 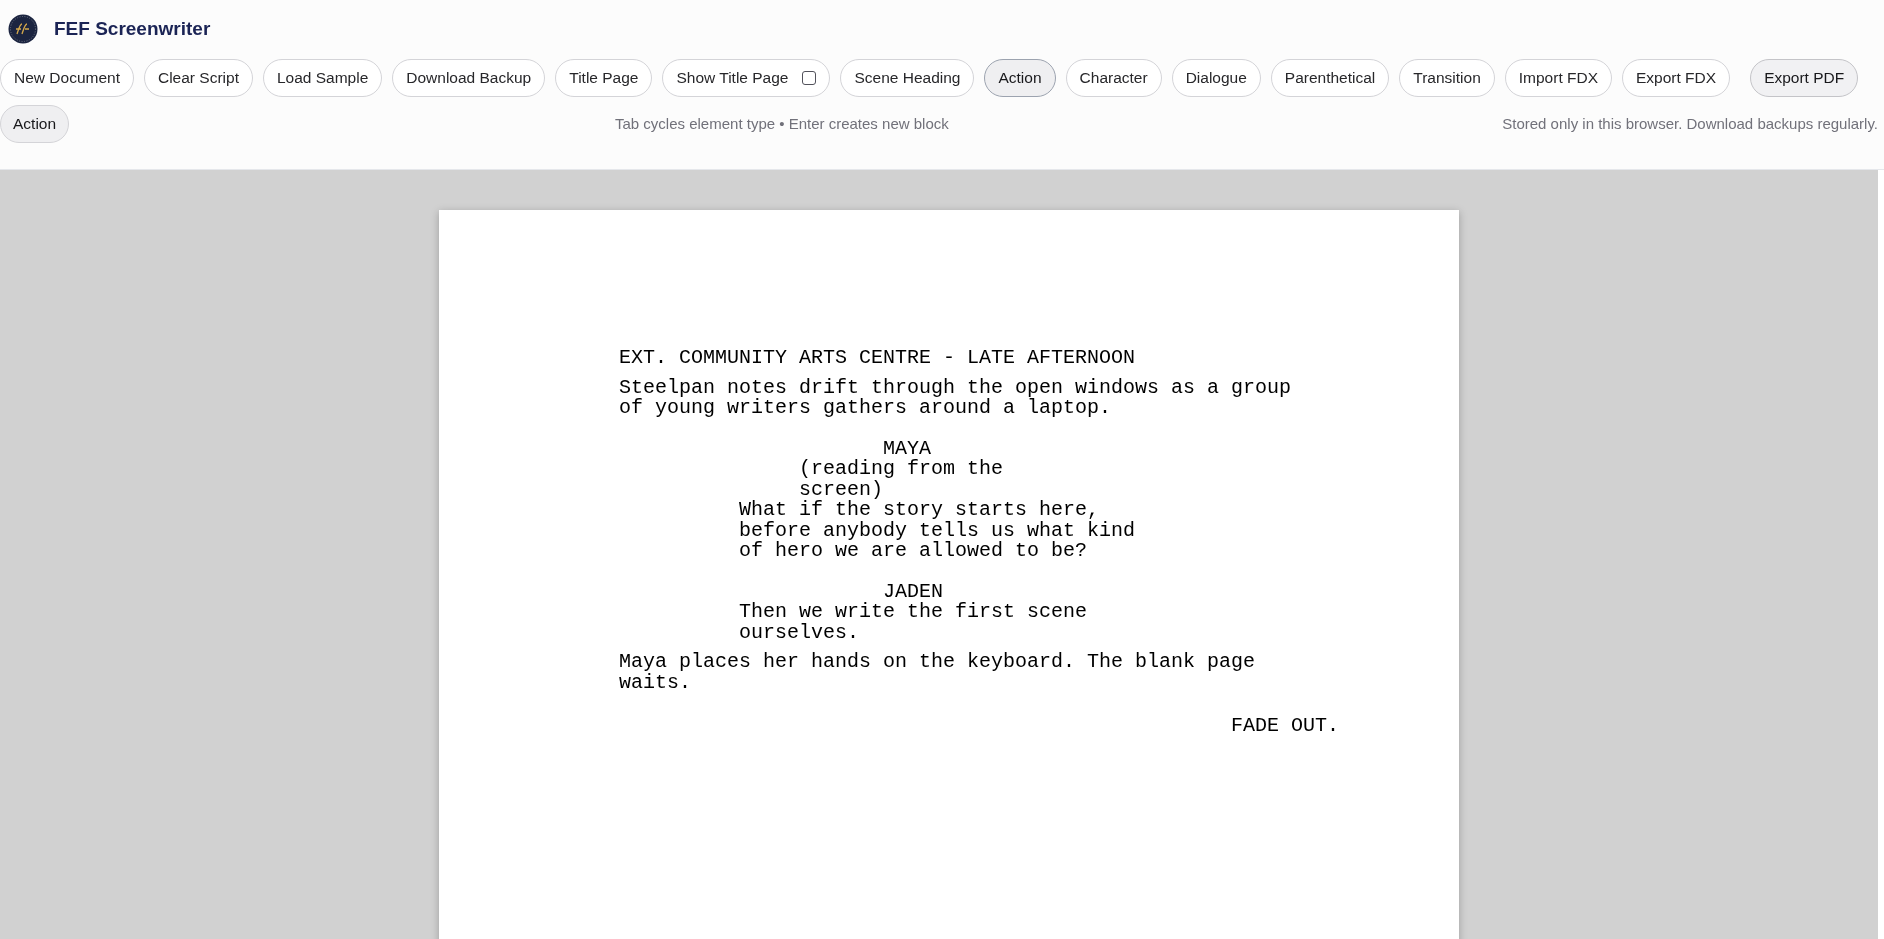 What do you see at coordinates (1113, 78) in the screenshot?
I see `element-type-button: Character` at bounding box center [1113, 78].